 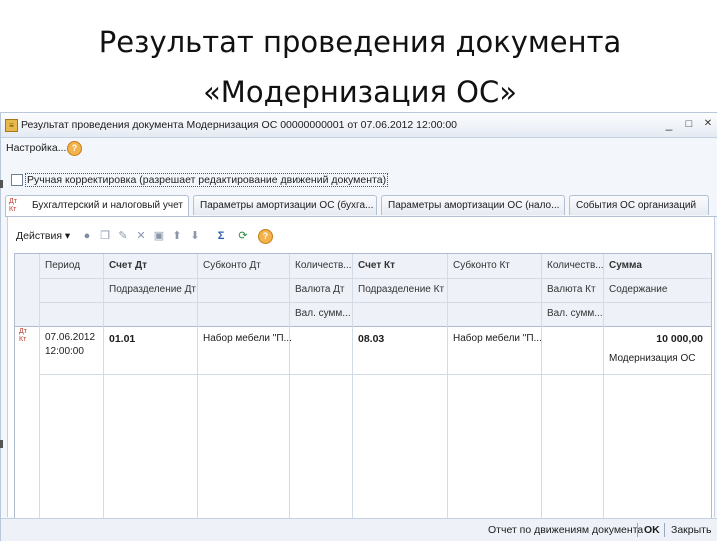 I want to click on close-button: ✕, so click(x=708, y=124).